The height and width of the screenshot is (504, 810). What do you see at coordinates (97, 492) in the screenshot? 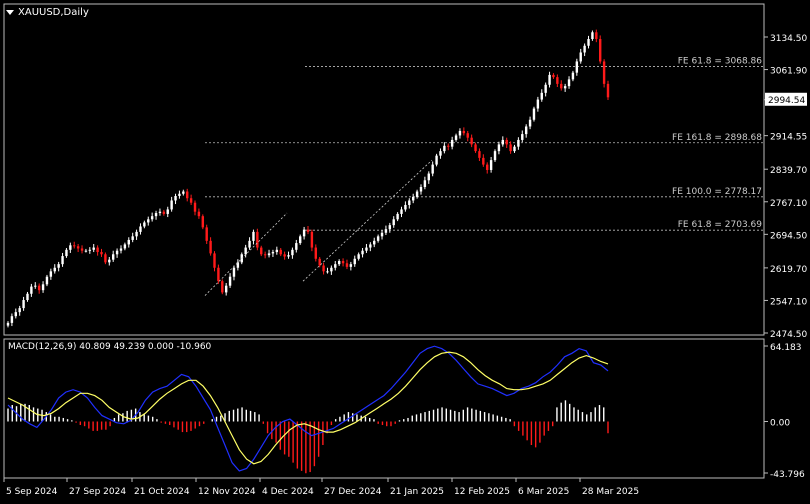
I see `date-axis-label: 27 Sep 2024` at bounding box center [97, 492].